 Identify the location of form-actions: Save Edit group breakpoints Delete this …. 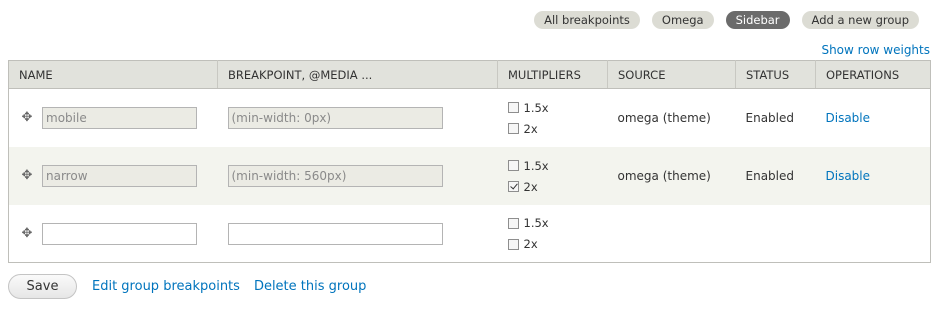
(187, 286).